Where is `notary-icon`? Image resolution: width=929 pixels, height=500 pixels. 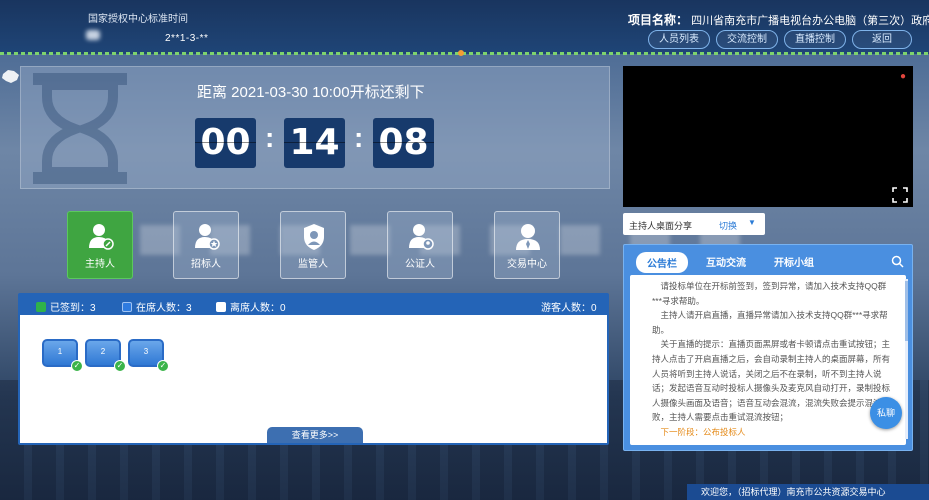
notary-icon is located at coordinates (421, 237).